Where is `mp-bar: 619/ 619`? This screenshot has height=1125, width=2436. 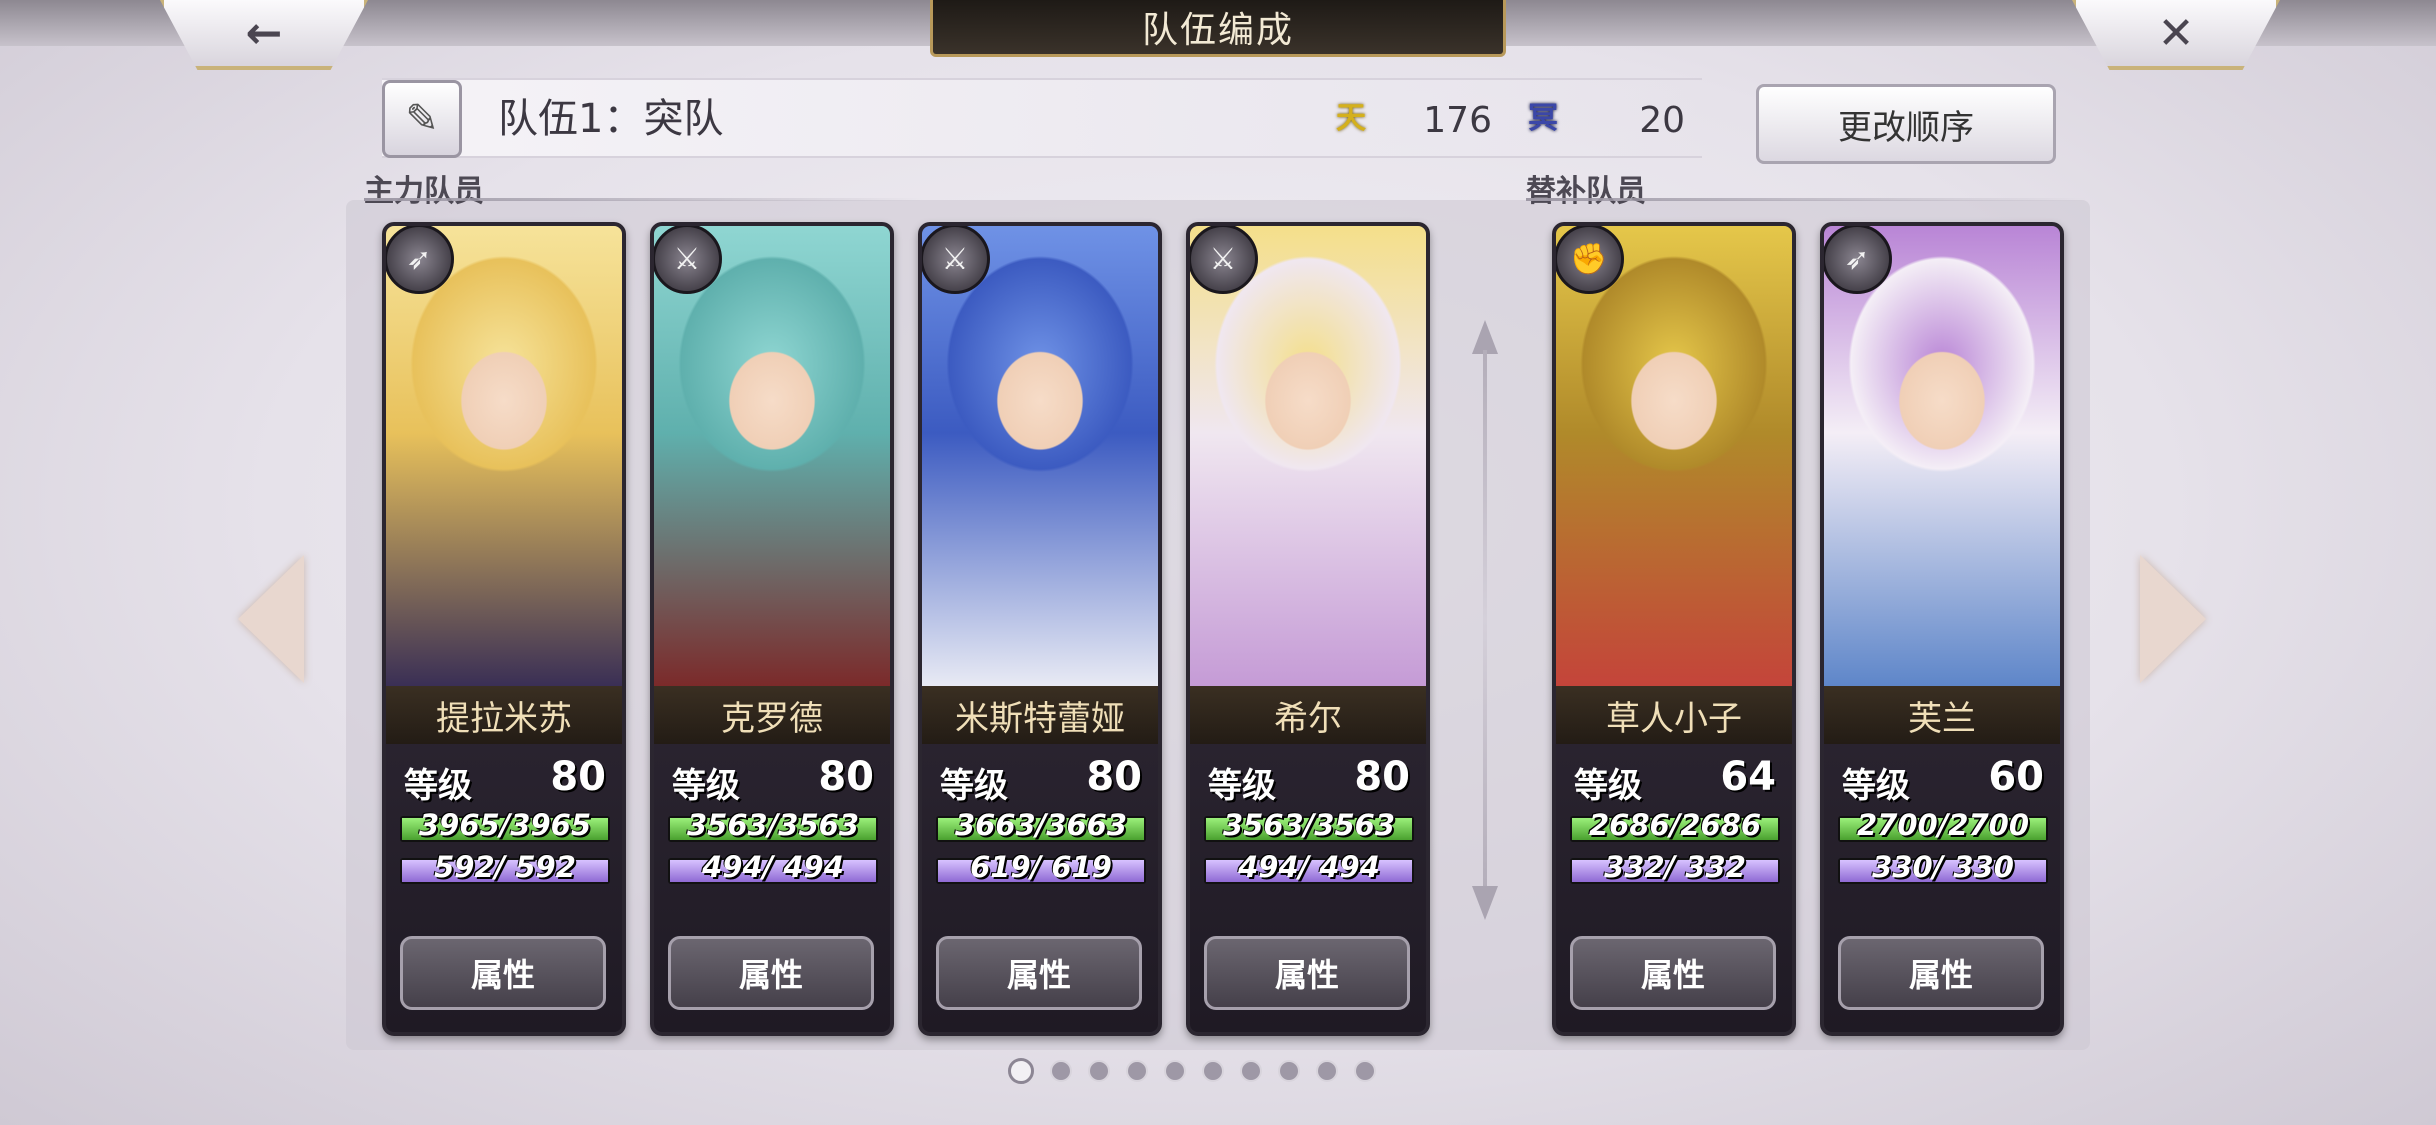
mp-bar: 619/ 619 is located at coordinates (1041, 867).